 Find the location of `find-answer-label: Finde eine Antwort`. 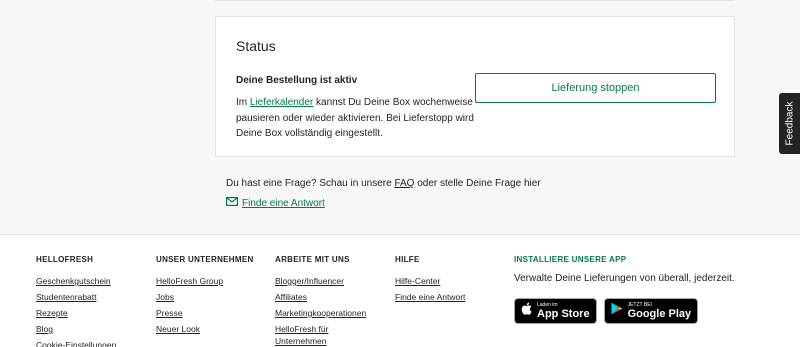

find-answer-label: Finde eine Antwort is located at coordinates (283, 203).